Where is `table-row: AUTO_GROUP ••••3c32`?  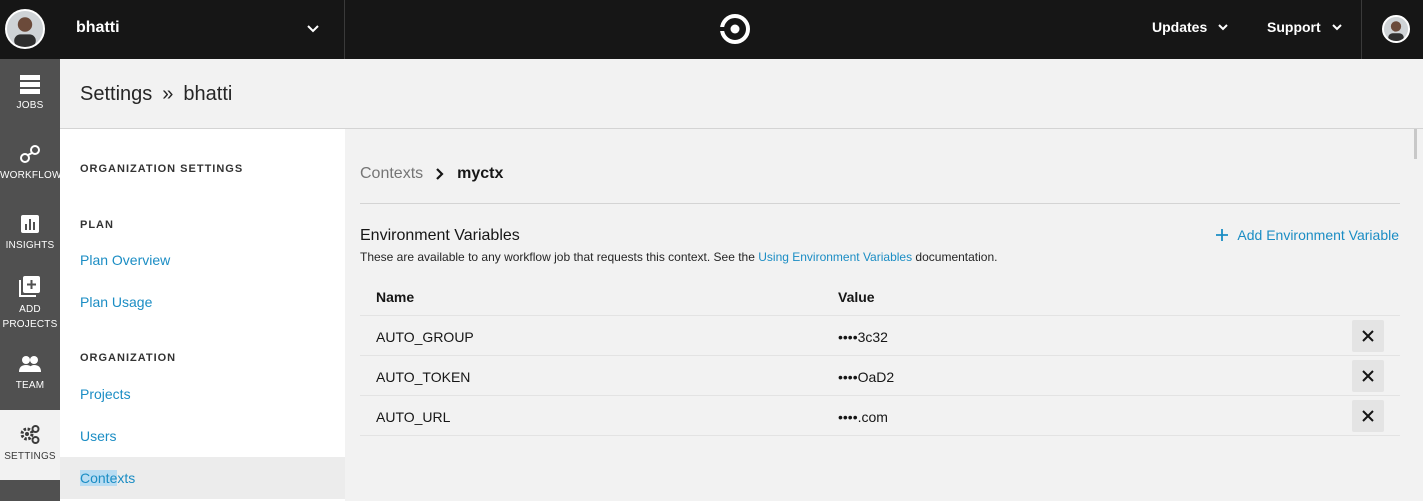
table-row: AUTO_GROUP ••••3c32 is located at coordinates (880, 336).